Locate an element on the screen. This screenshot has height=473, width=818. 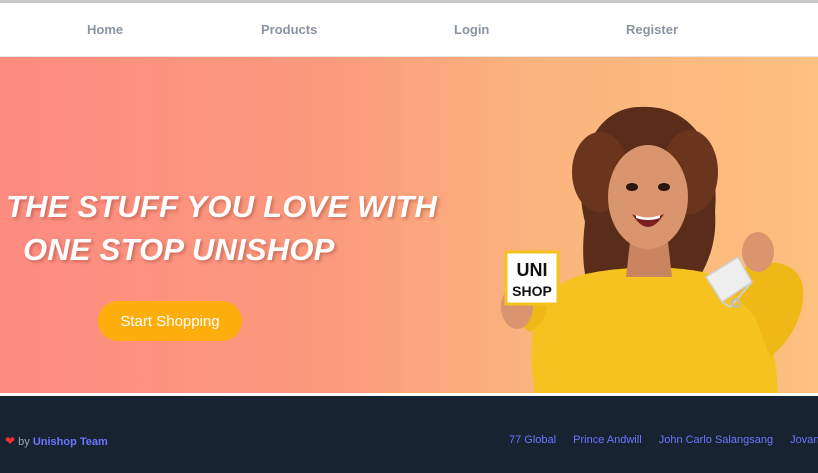
top-navigation: Home Products Login Register is located at coordinates (409, 30).